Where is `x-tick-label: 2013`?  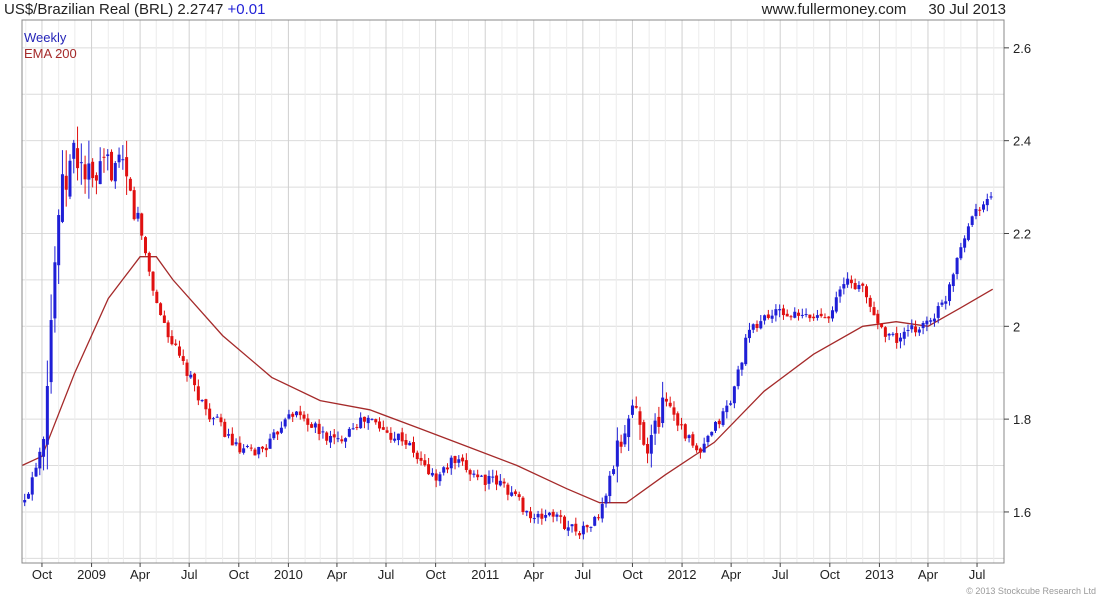
x-tick-label: 2013 is located at coordinates (879, 574).